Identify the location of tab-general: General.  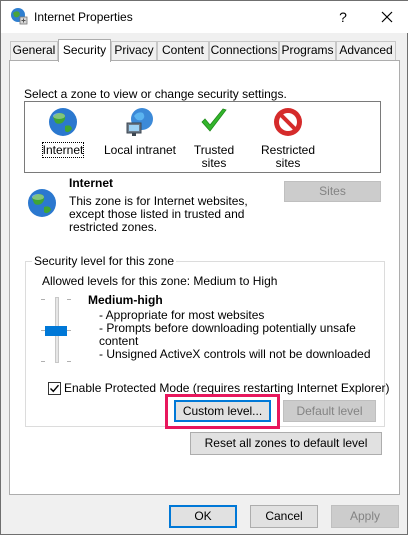
(34, 50).